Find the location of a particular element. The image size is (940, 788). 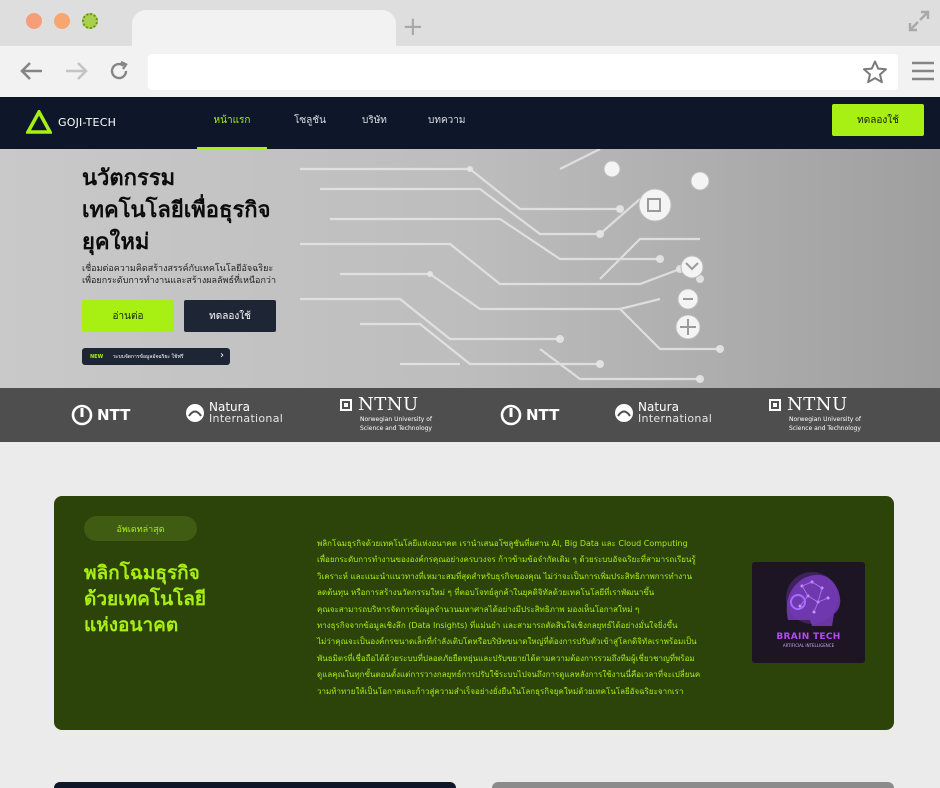

triangle-logo-icon is located at coordinates (39, 122).